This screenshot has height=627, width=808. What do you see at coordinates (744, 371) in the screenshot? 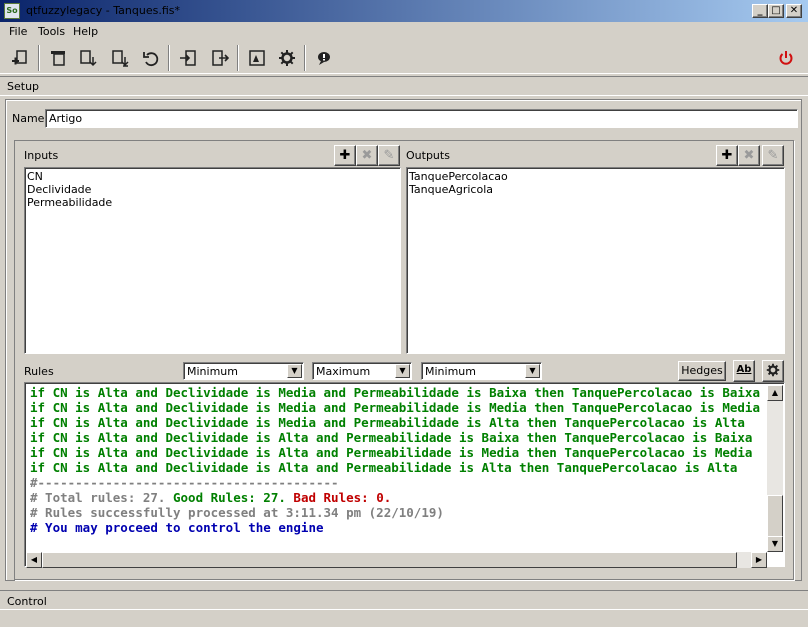
I see `spellcheck-button: Ab` at bounding box center [744, 371].